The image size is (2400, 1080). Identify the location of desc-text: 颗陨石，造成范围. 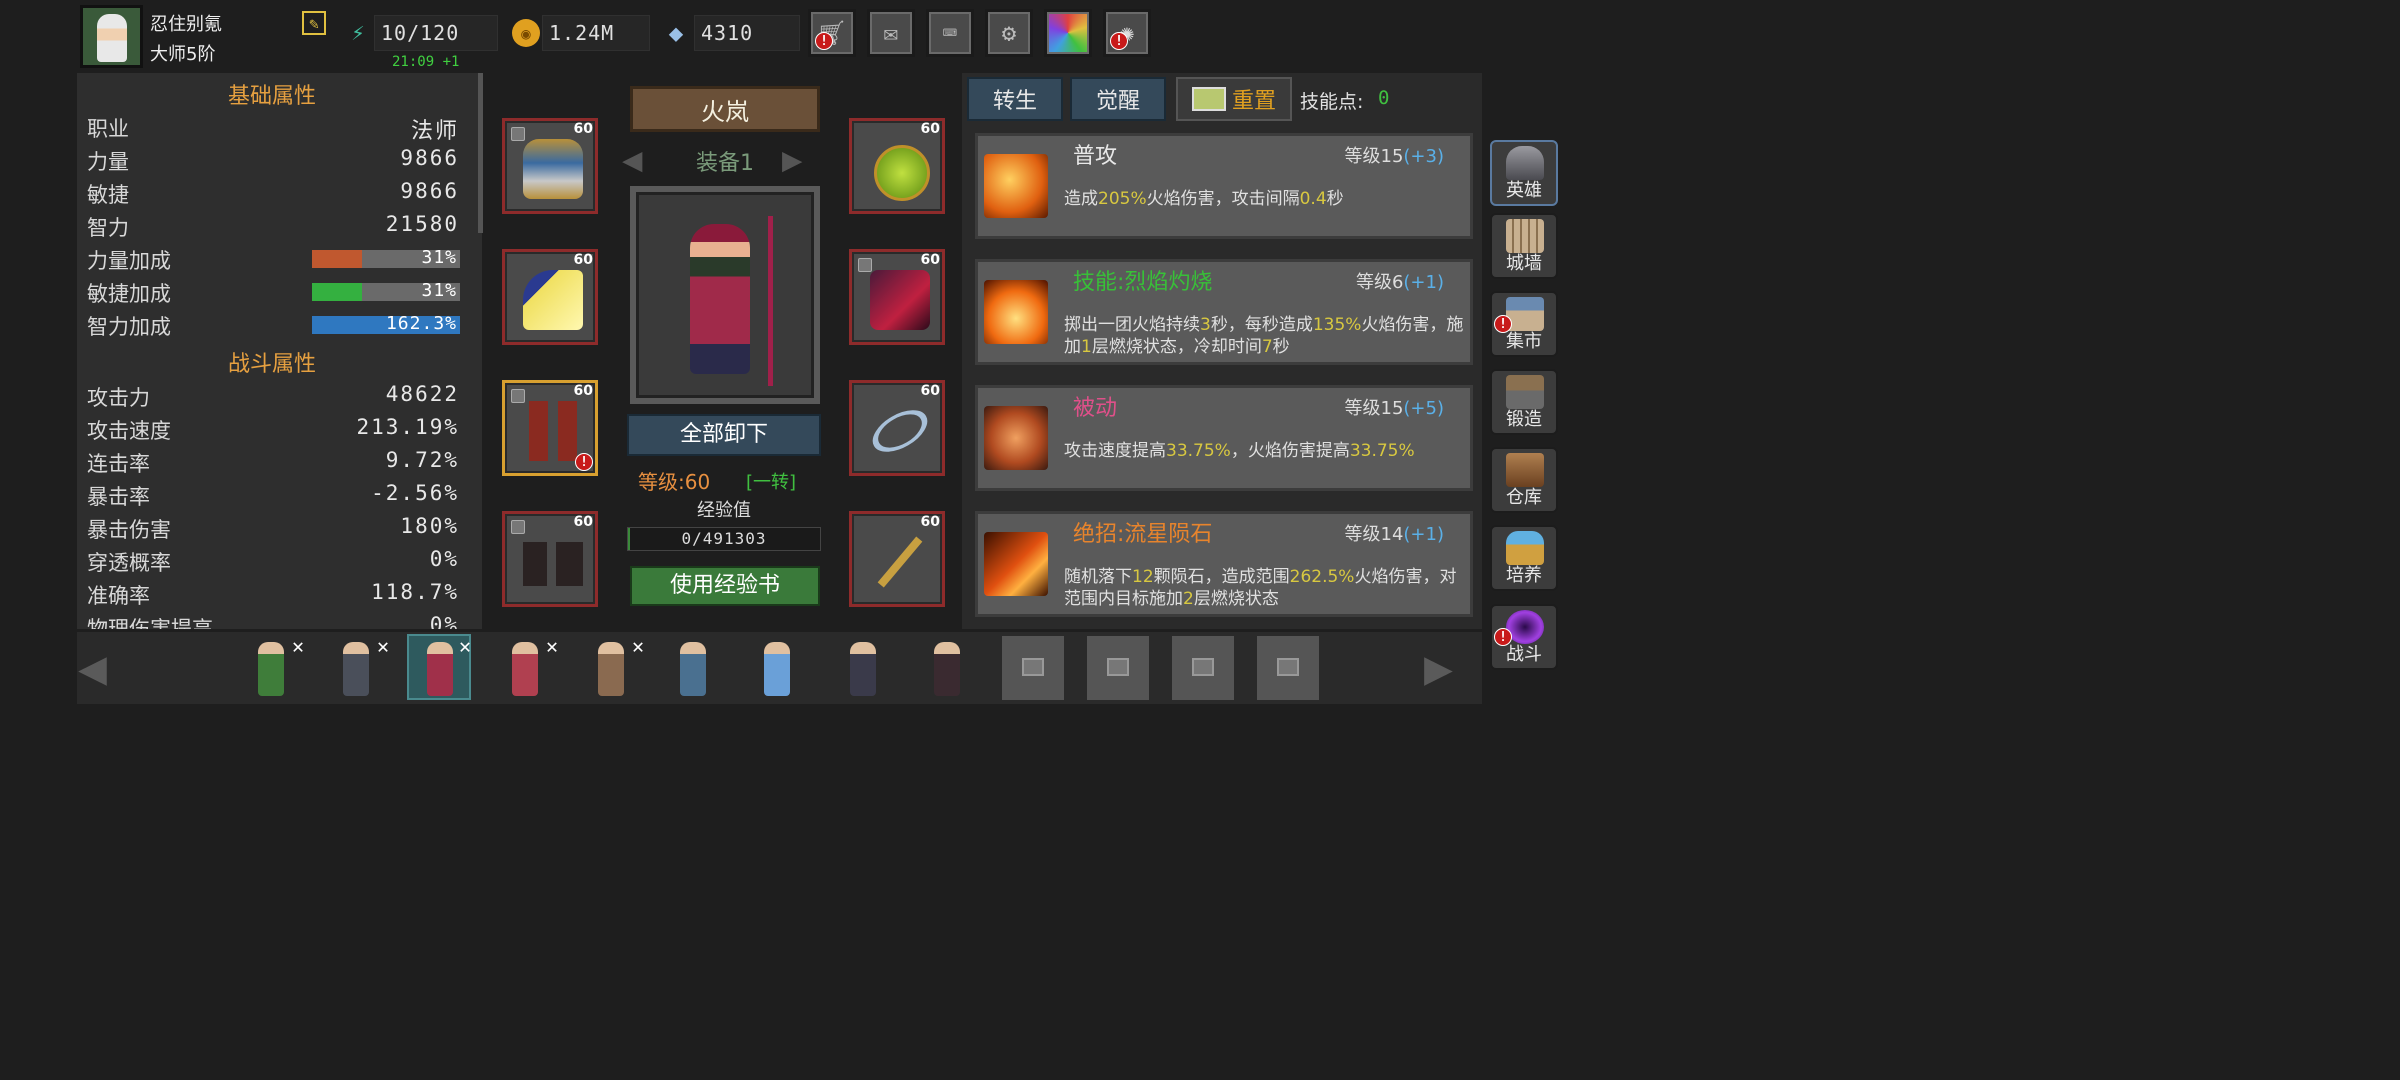
(1221, 577).